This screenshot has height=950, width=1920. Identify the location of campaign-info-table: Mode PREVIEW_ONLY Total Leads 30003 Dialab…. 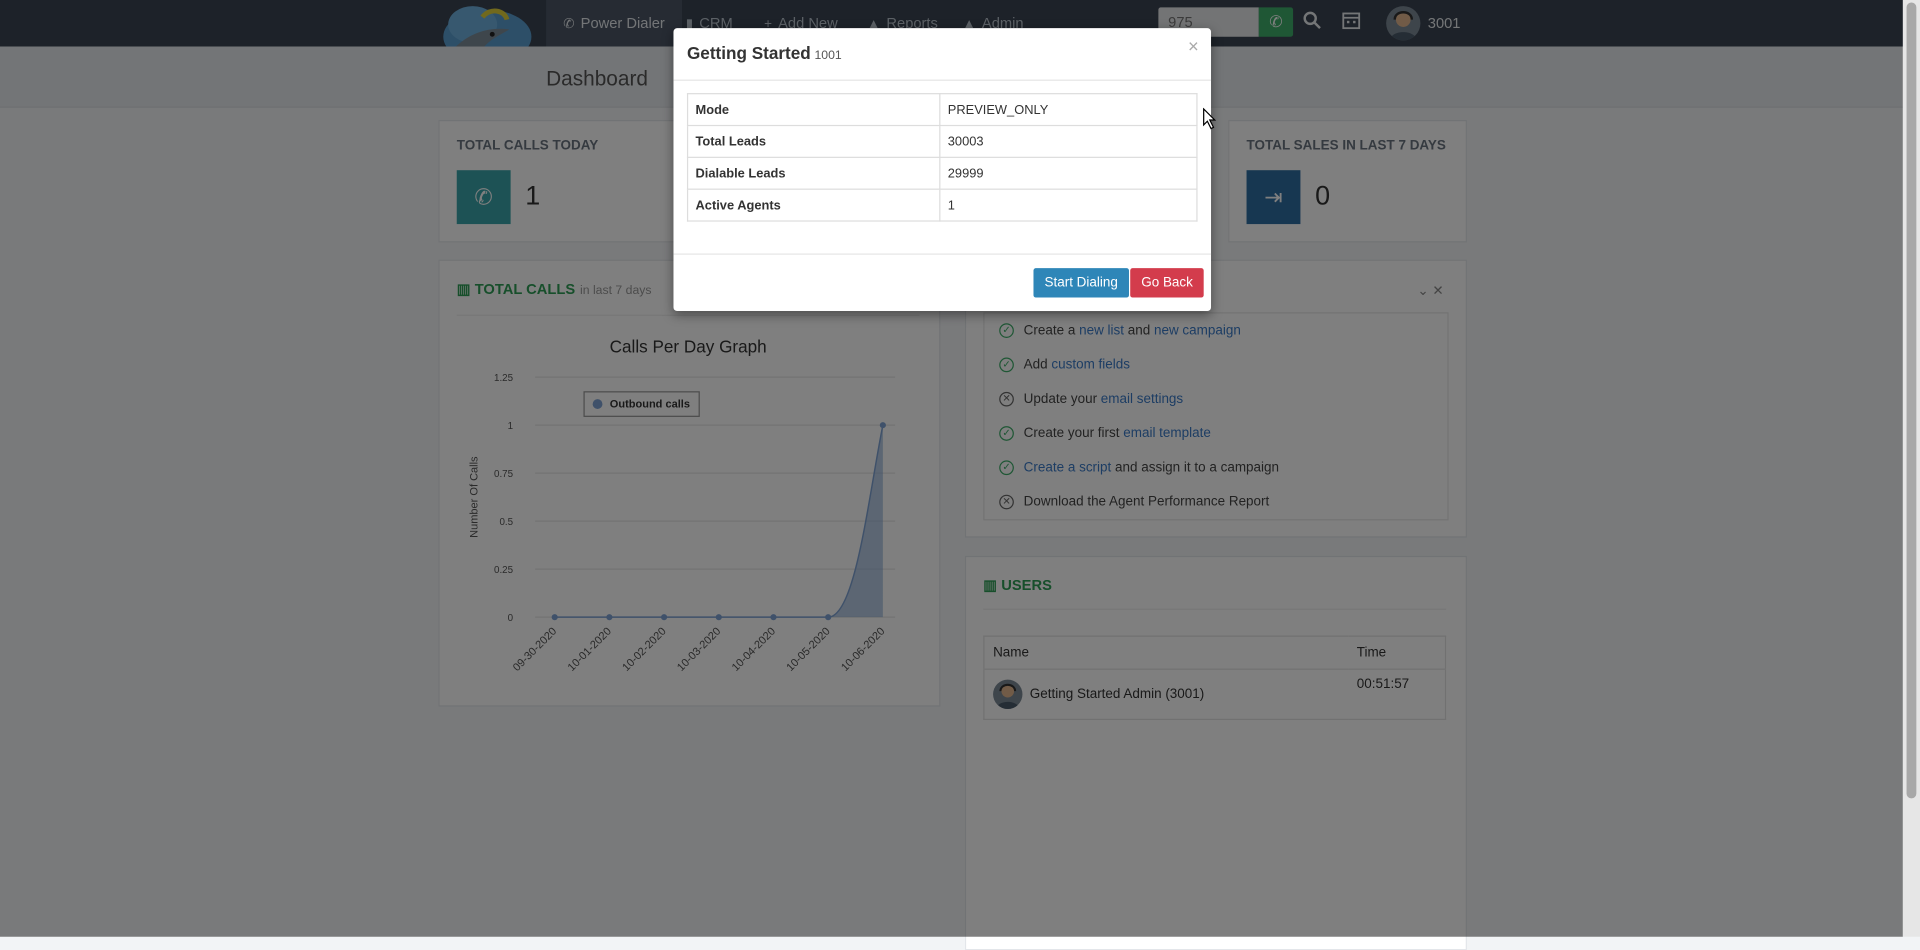
(942, 157).